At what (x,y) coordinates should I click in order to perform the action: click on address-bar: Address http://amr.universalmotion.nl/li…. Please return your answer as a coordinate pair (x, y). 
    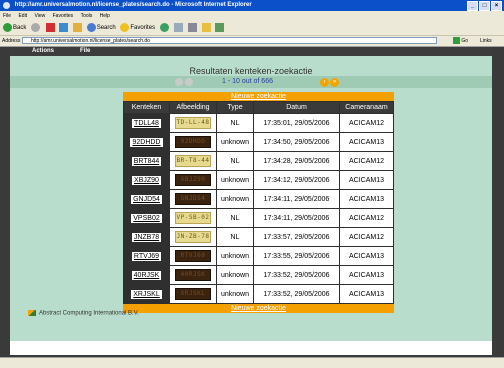
    Looking at the image, I should click on (252, 41).